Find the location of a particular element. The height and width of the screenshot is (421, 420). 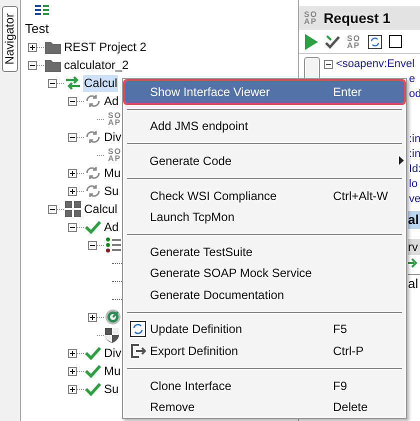

menu-item: Generate SOAP Mock Service is located at coordinates (264, 273).